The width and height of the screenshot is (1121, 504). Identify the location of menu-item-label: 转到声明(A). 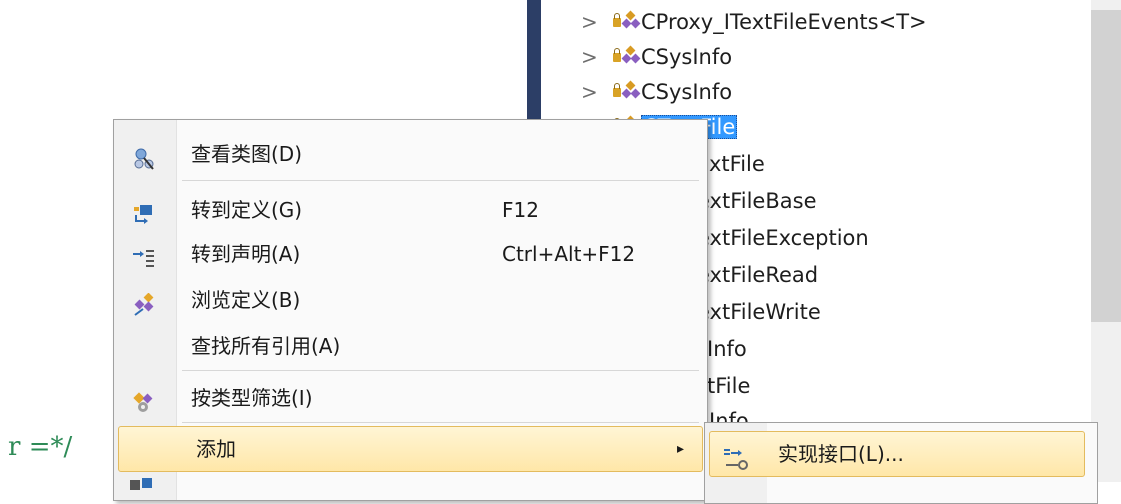
(246, 254).